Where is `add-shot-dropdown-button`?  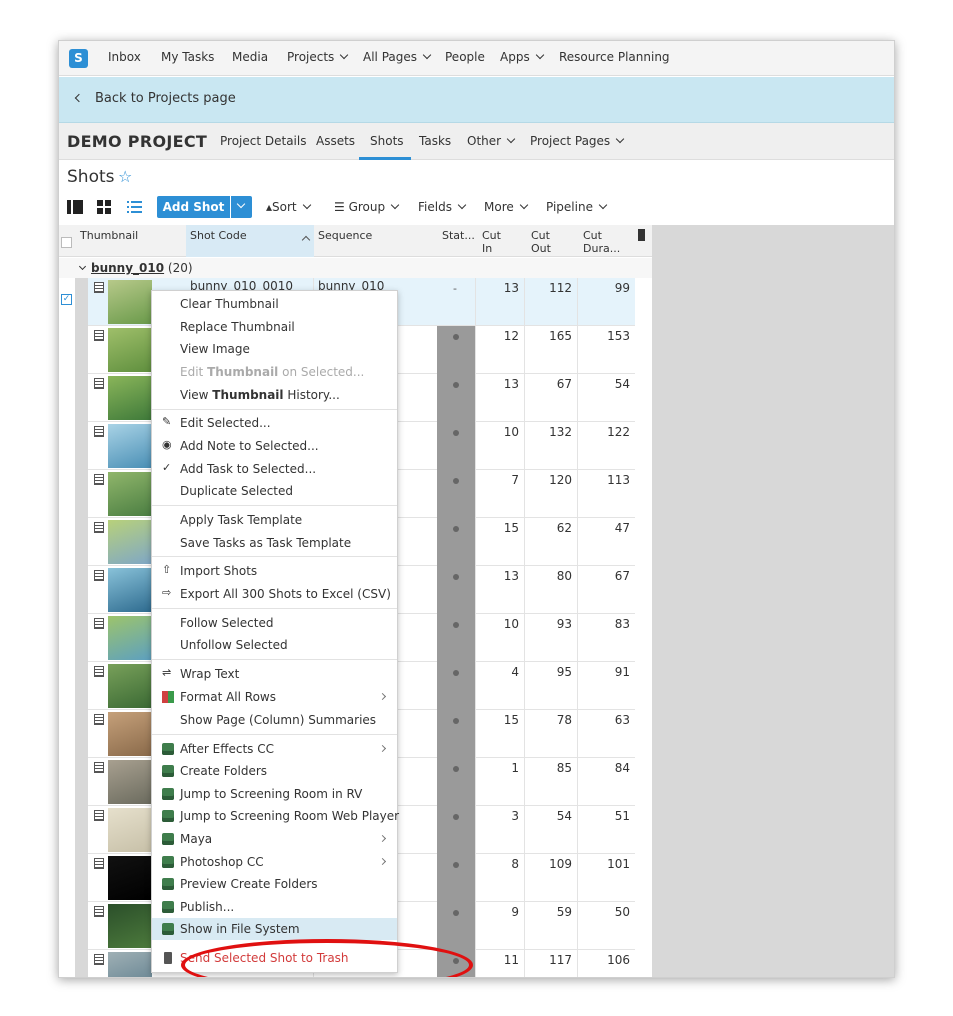
add-shot-dropdown-button is located at coordinates (241, 207).